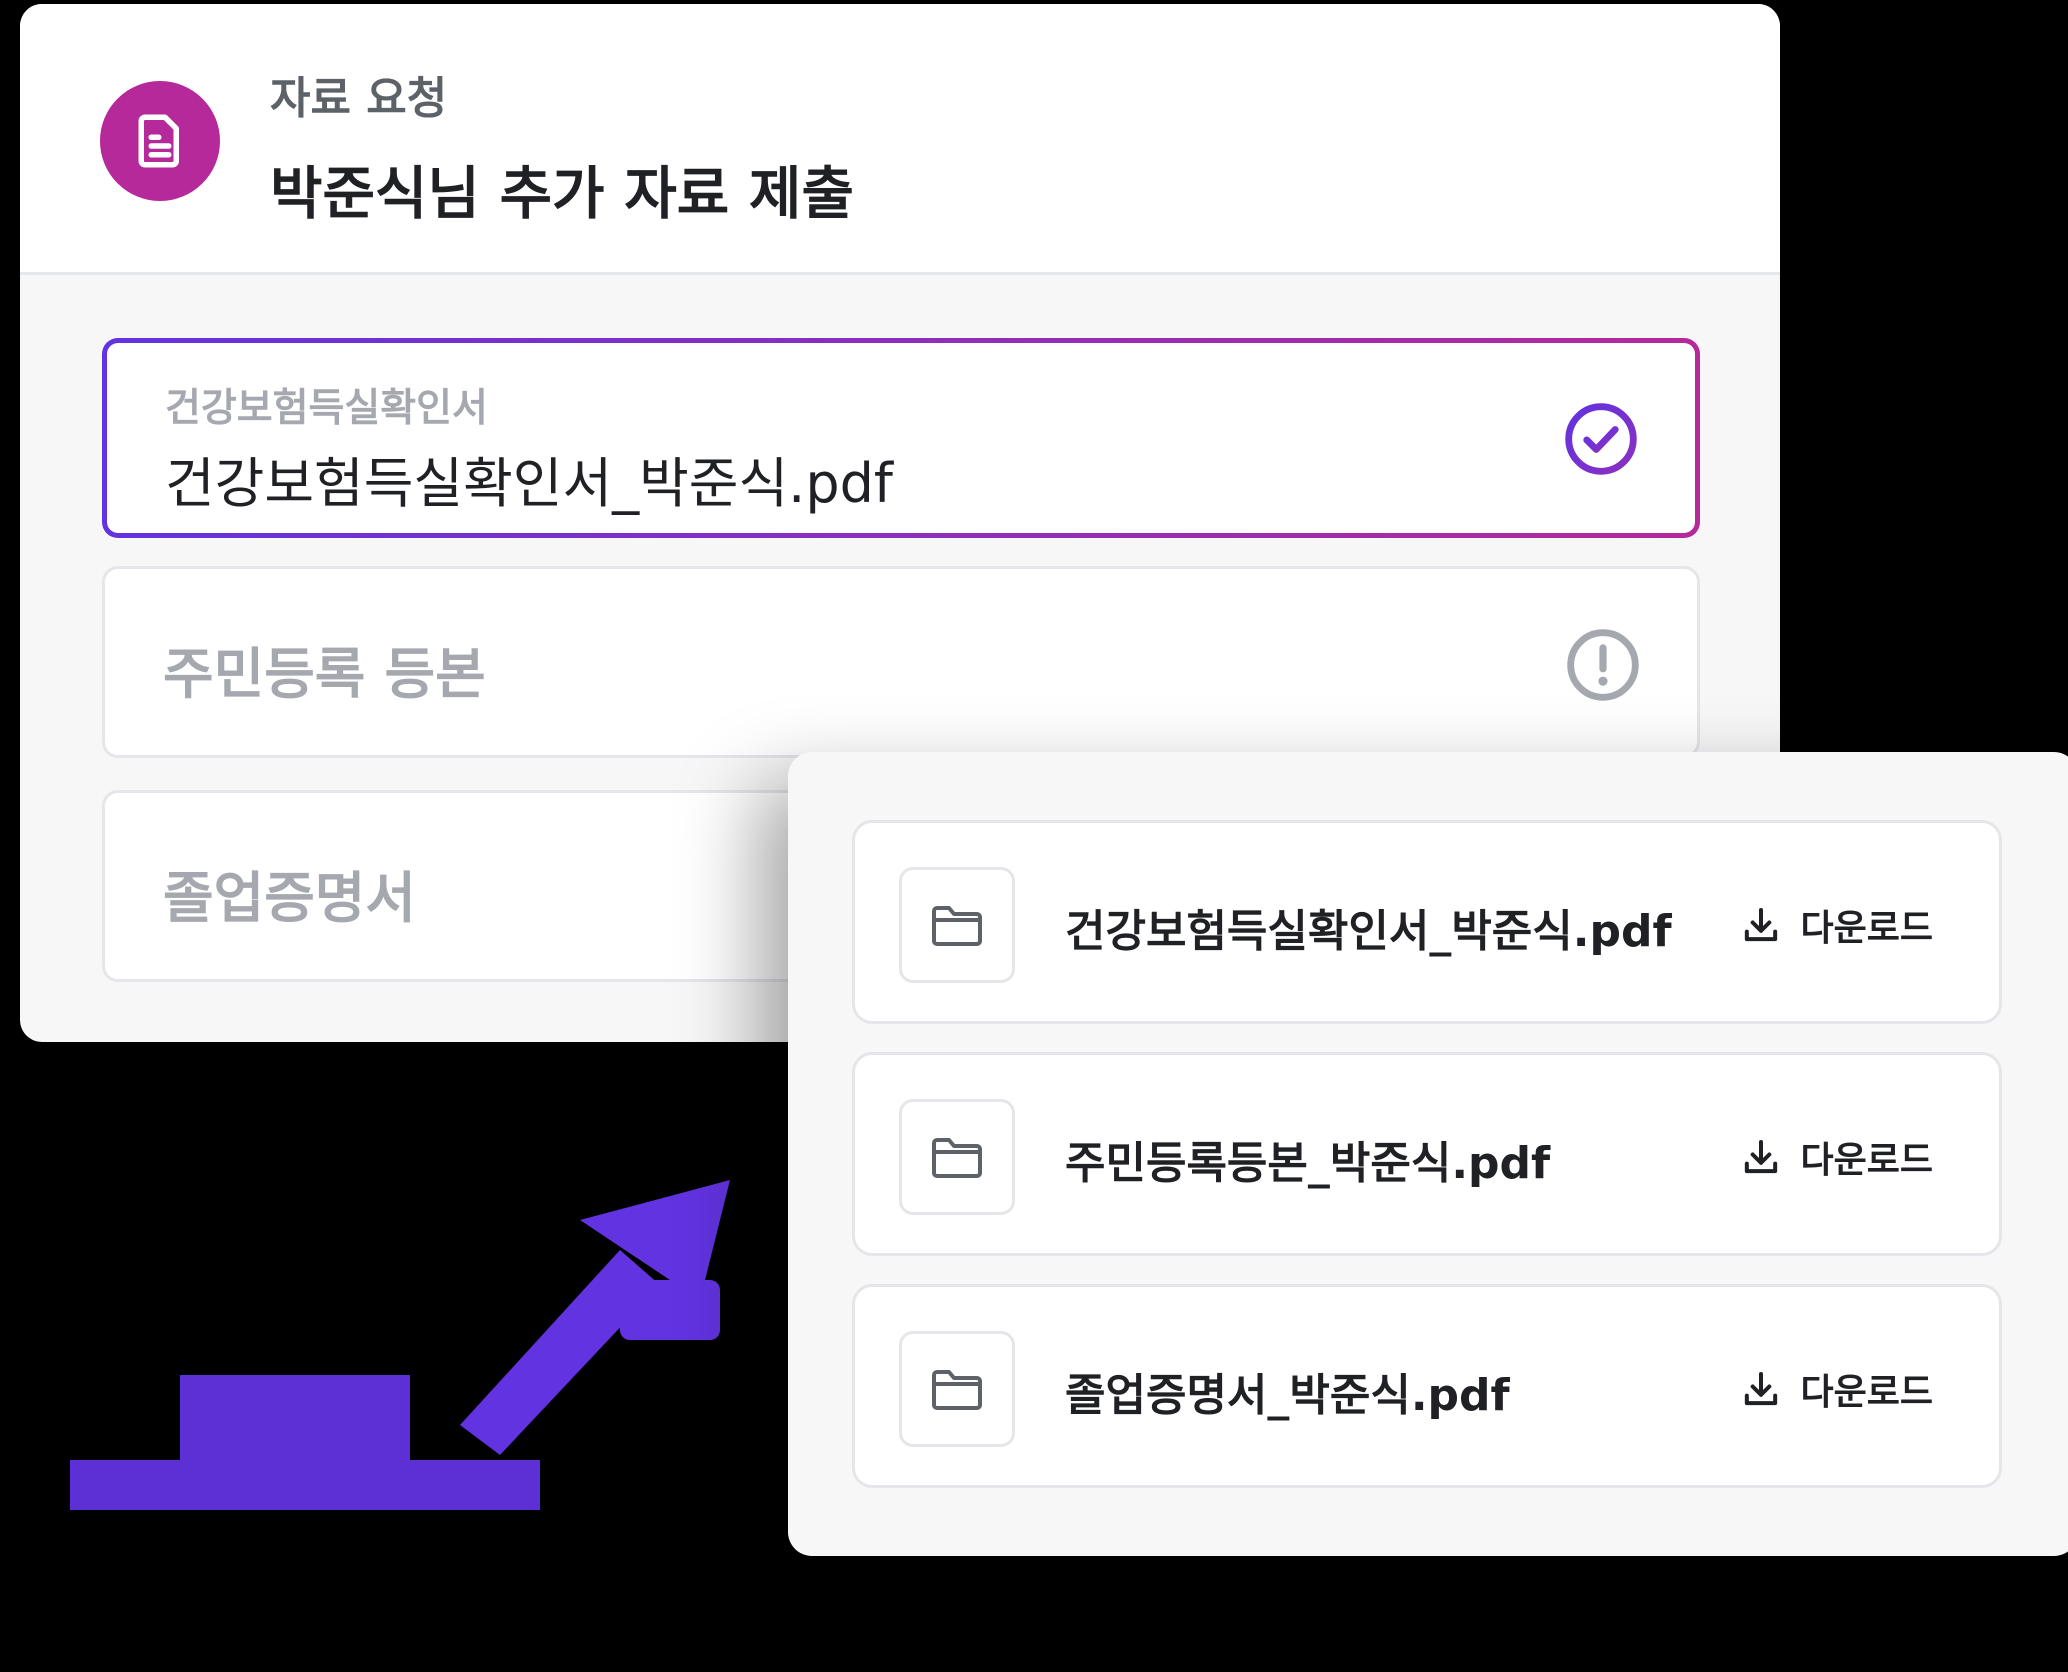 The height and width of the screenshot is (1672, 2068). Describe the element at coordinates (562, 194) in the screenshot. I see `request-title: 박준식님 추가 자료 제출` at that location.